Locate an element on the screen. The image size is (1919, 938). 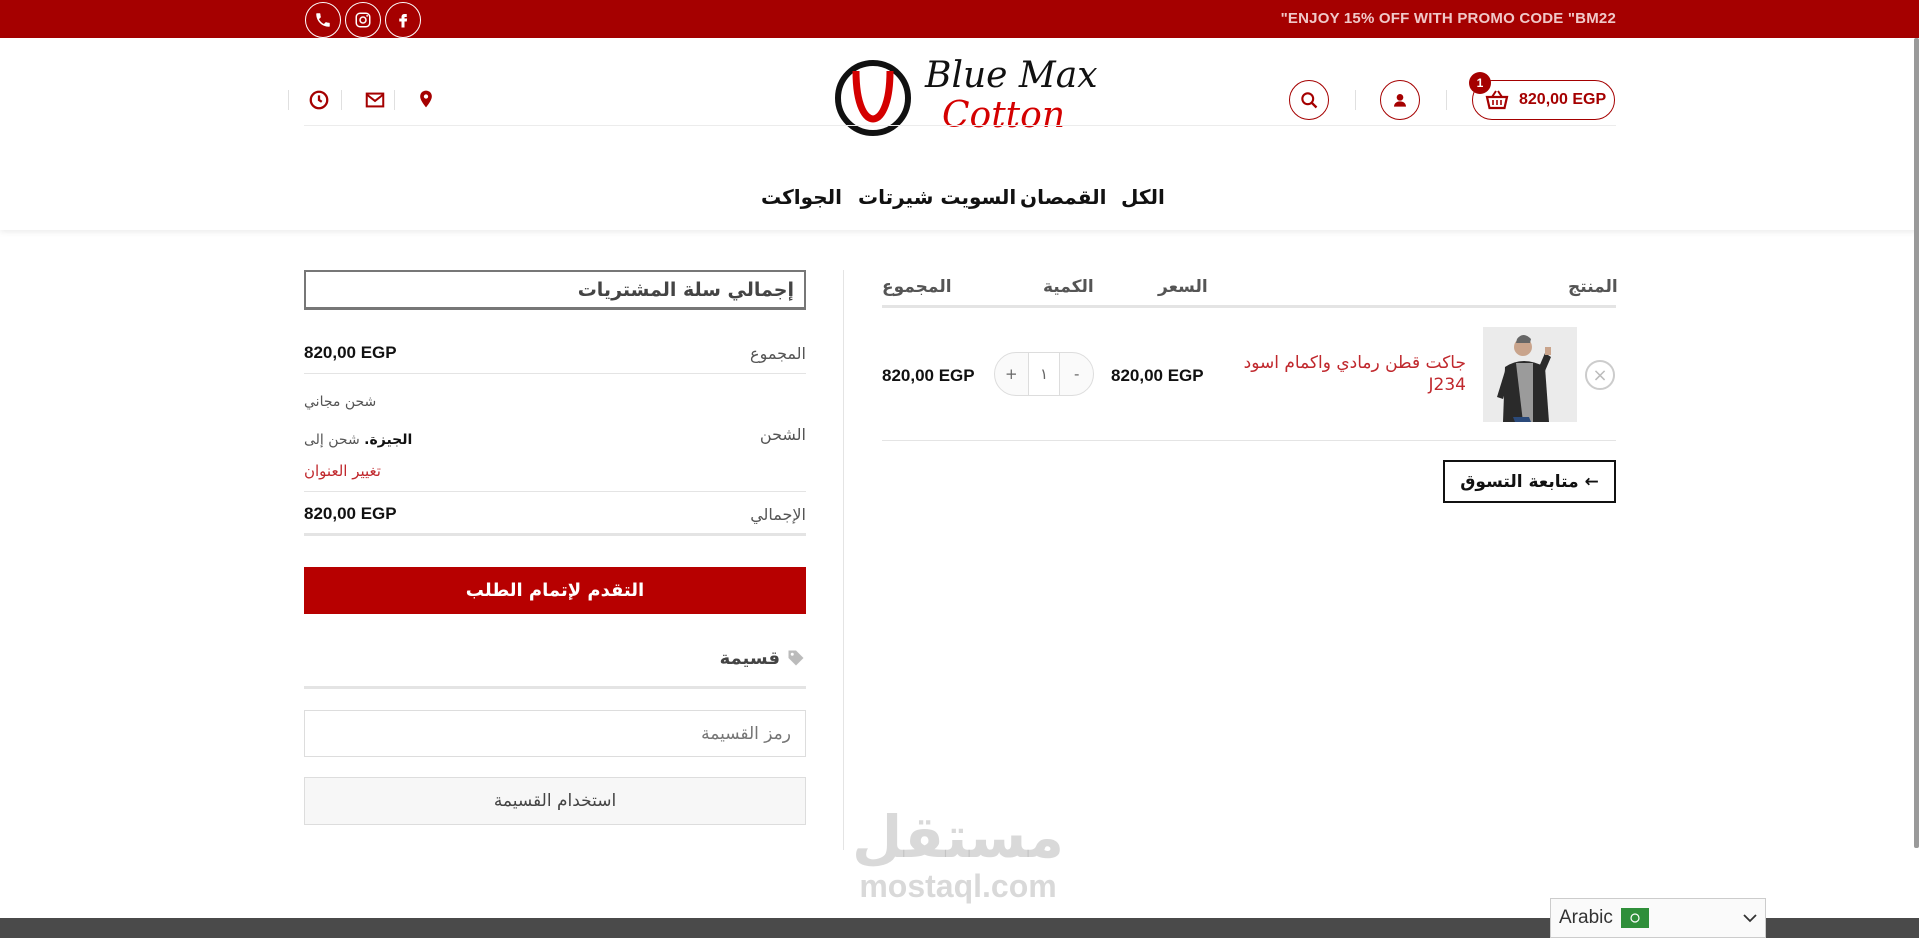
coupon-code-input is located at coordinates (555, 733).